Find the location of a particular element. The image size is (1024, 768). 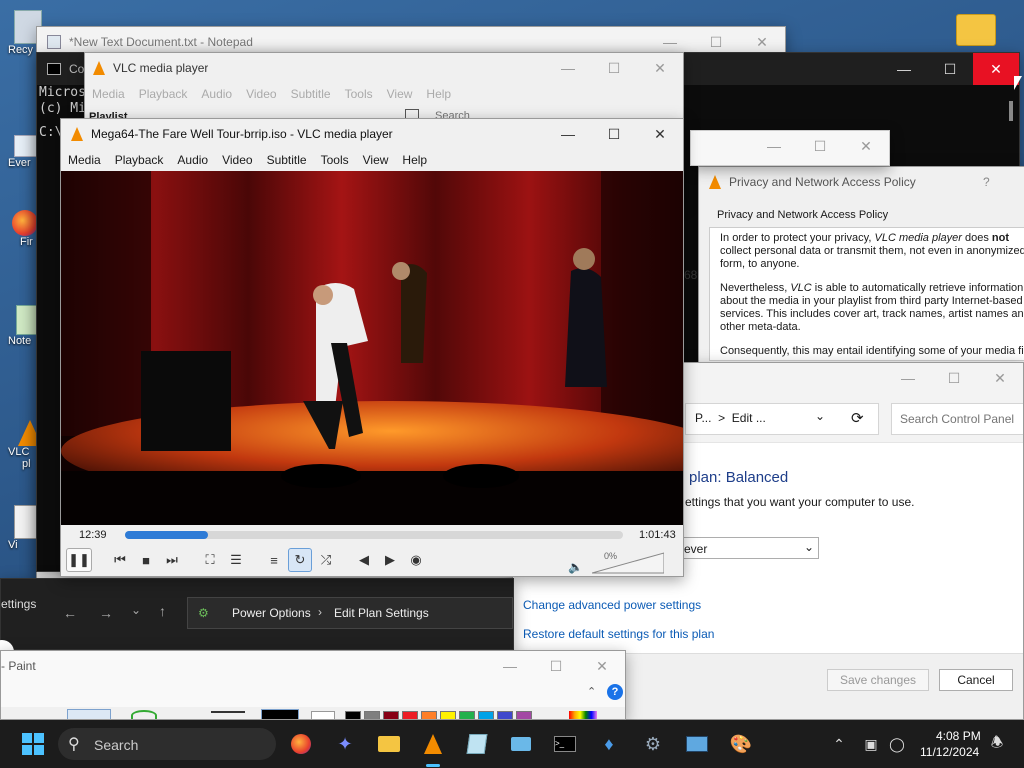

menu-view: View is located at coordinates (400, 94).